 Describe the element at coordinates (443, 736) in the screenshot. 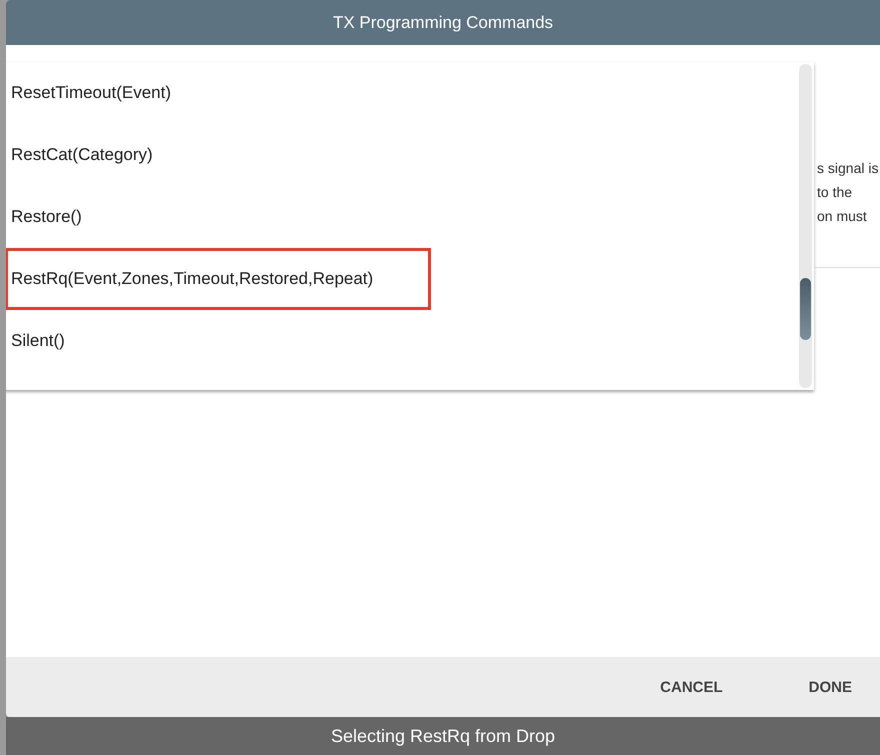

I see `caption-text: Selecting RestRq from Drop` at that location.